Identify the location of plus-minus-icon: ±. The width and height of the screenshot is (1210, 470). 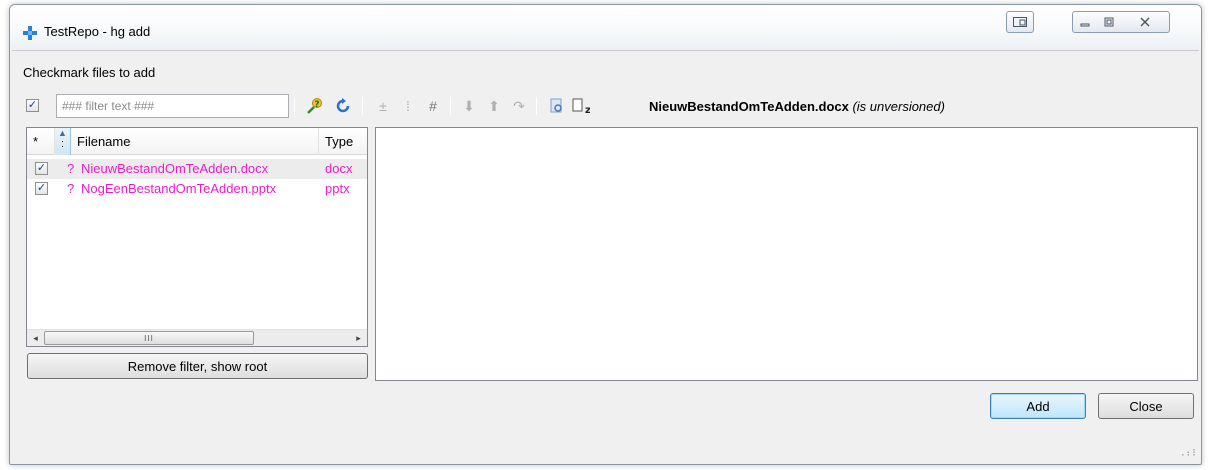
(383, 106).